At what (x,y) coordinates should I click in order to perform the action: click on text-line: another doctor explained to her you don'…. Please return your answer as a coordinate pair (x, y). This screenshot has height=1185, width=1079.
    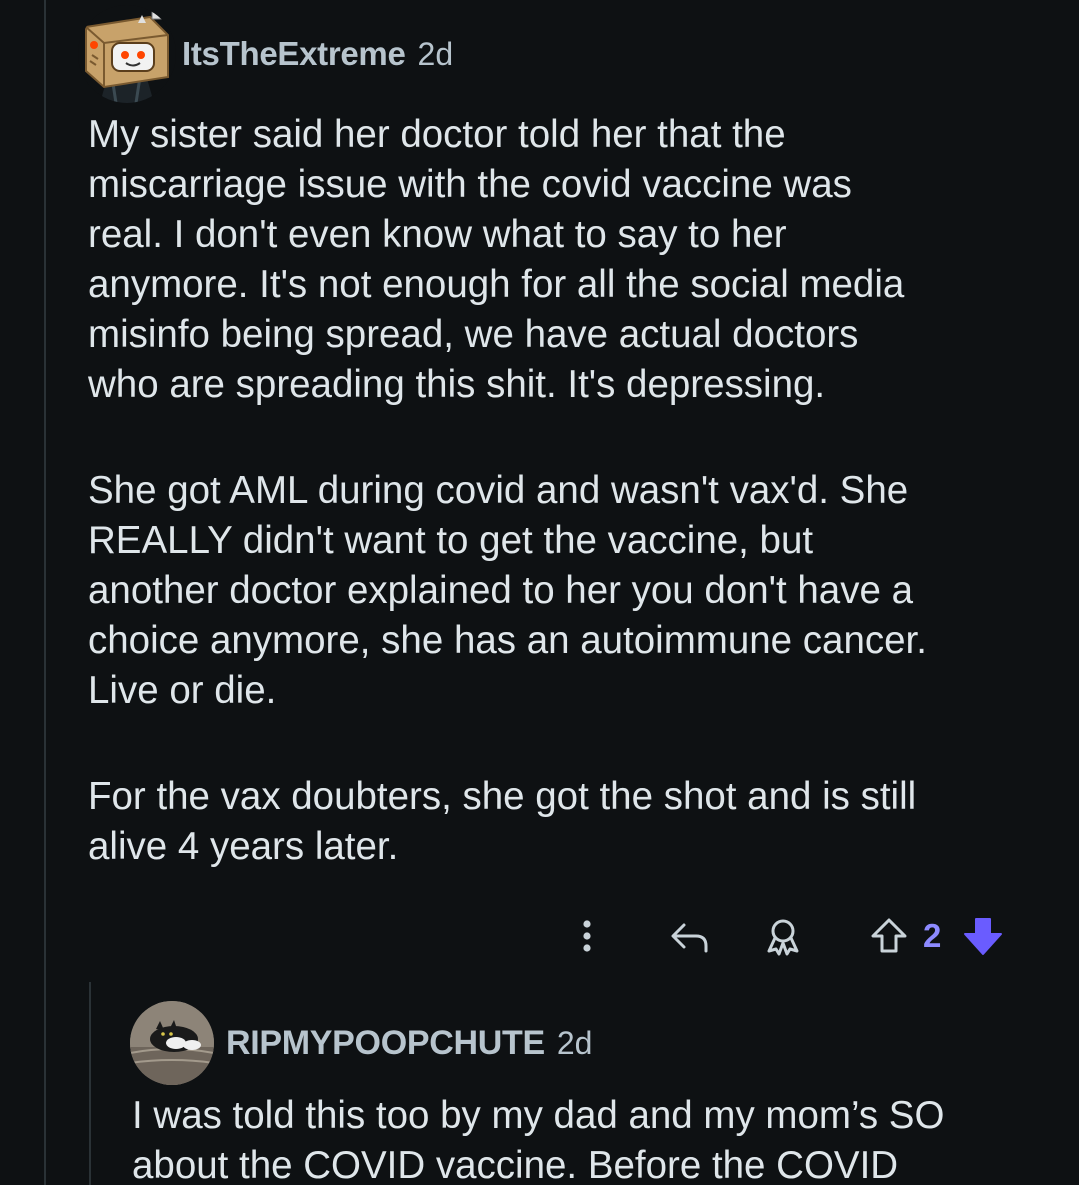
    Looking at the image, I should click on (500, 590).